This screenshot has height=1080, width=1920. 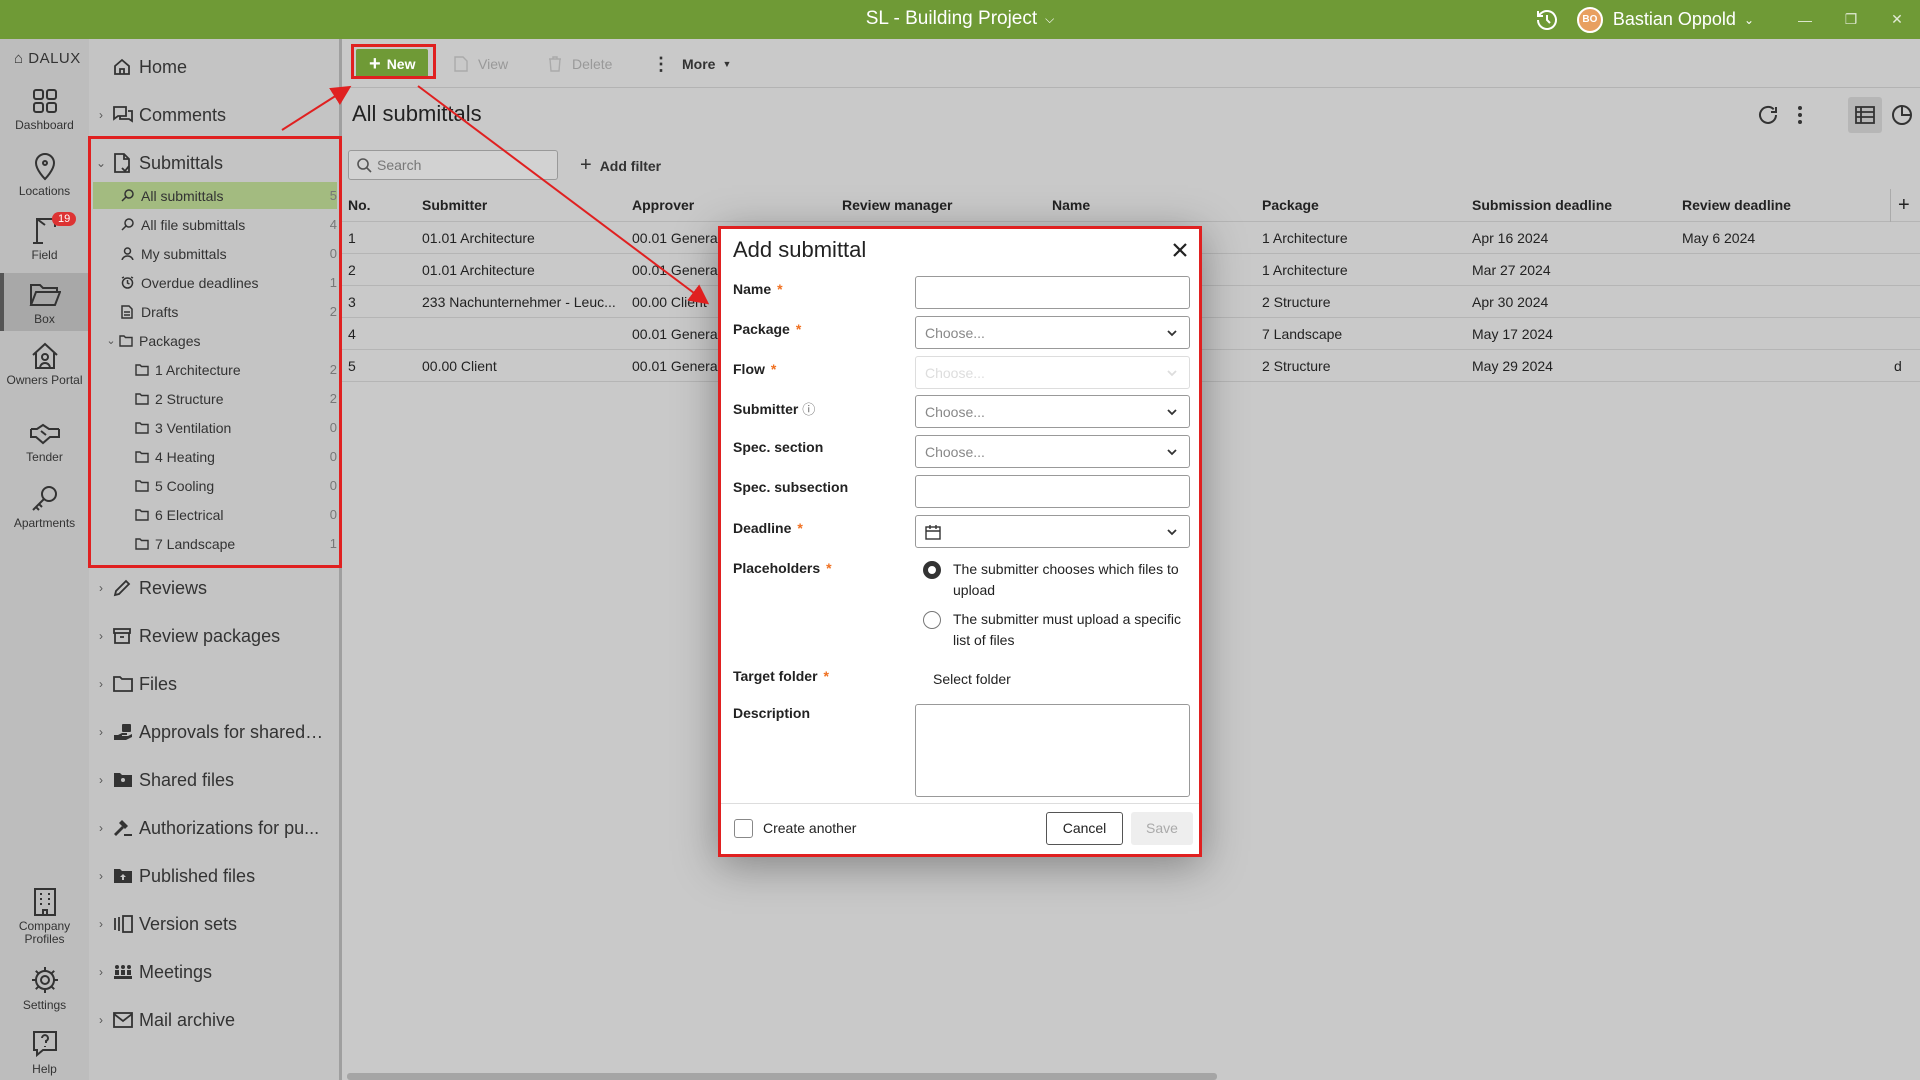 I want to click on rail-owners-portal: Owners Portal, so click(x=44, y=372).